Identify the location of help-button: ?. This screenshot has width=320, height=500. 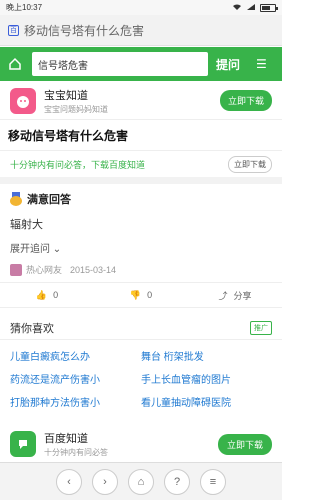
(177, 481).